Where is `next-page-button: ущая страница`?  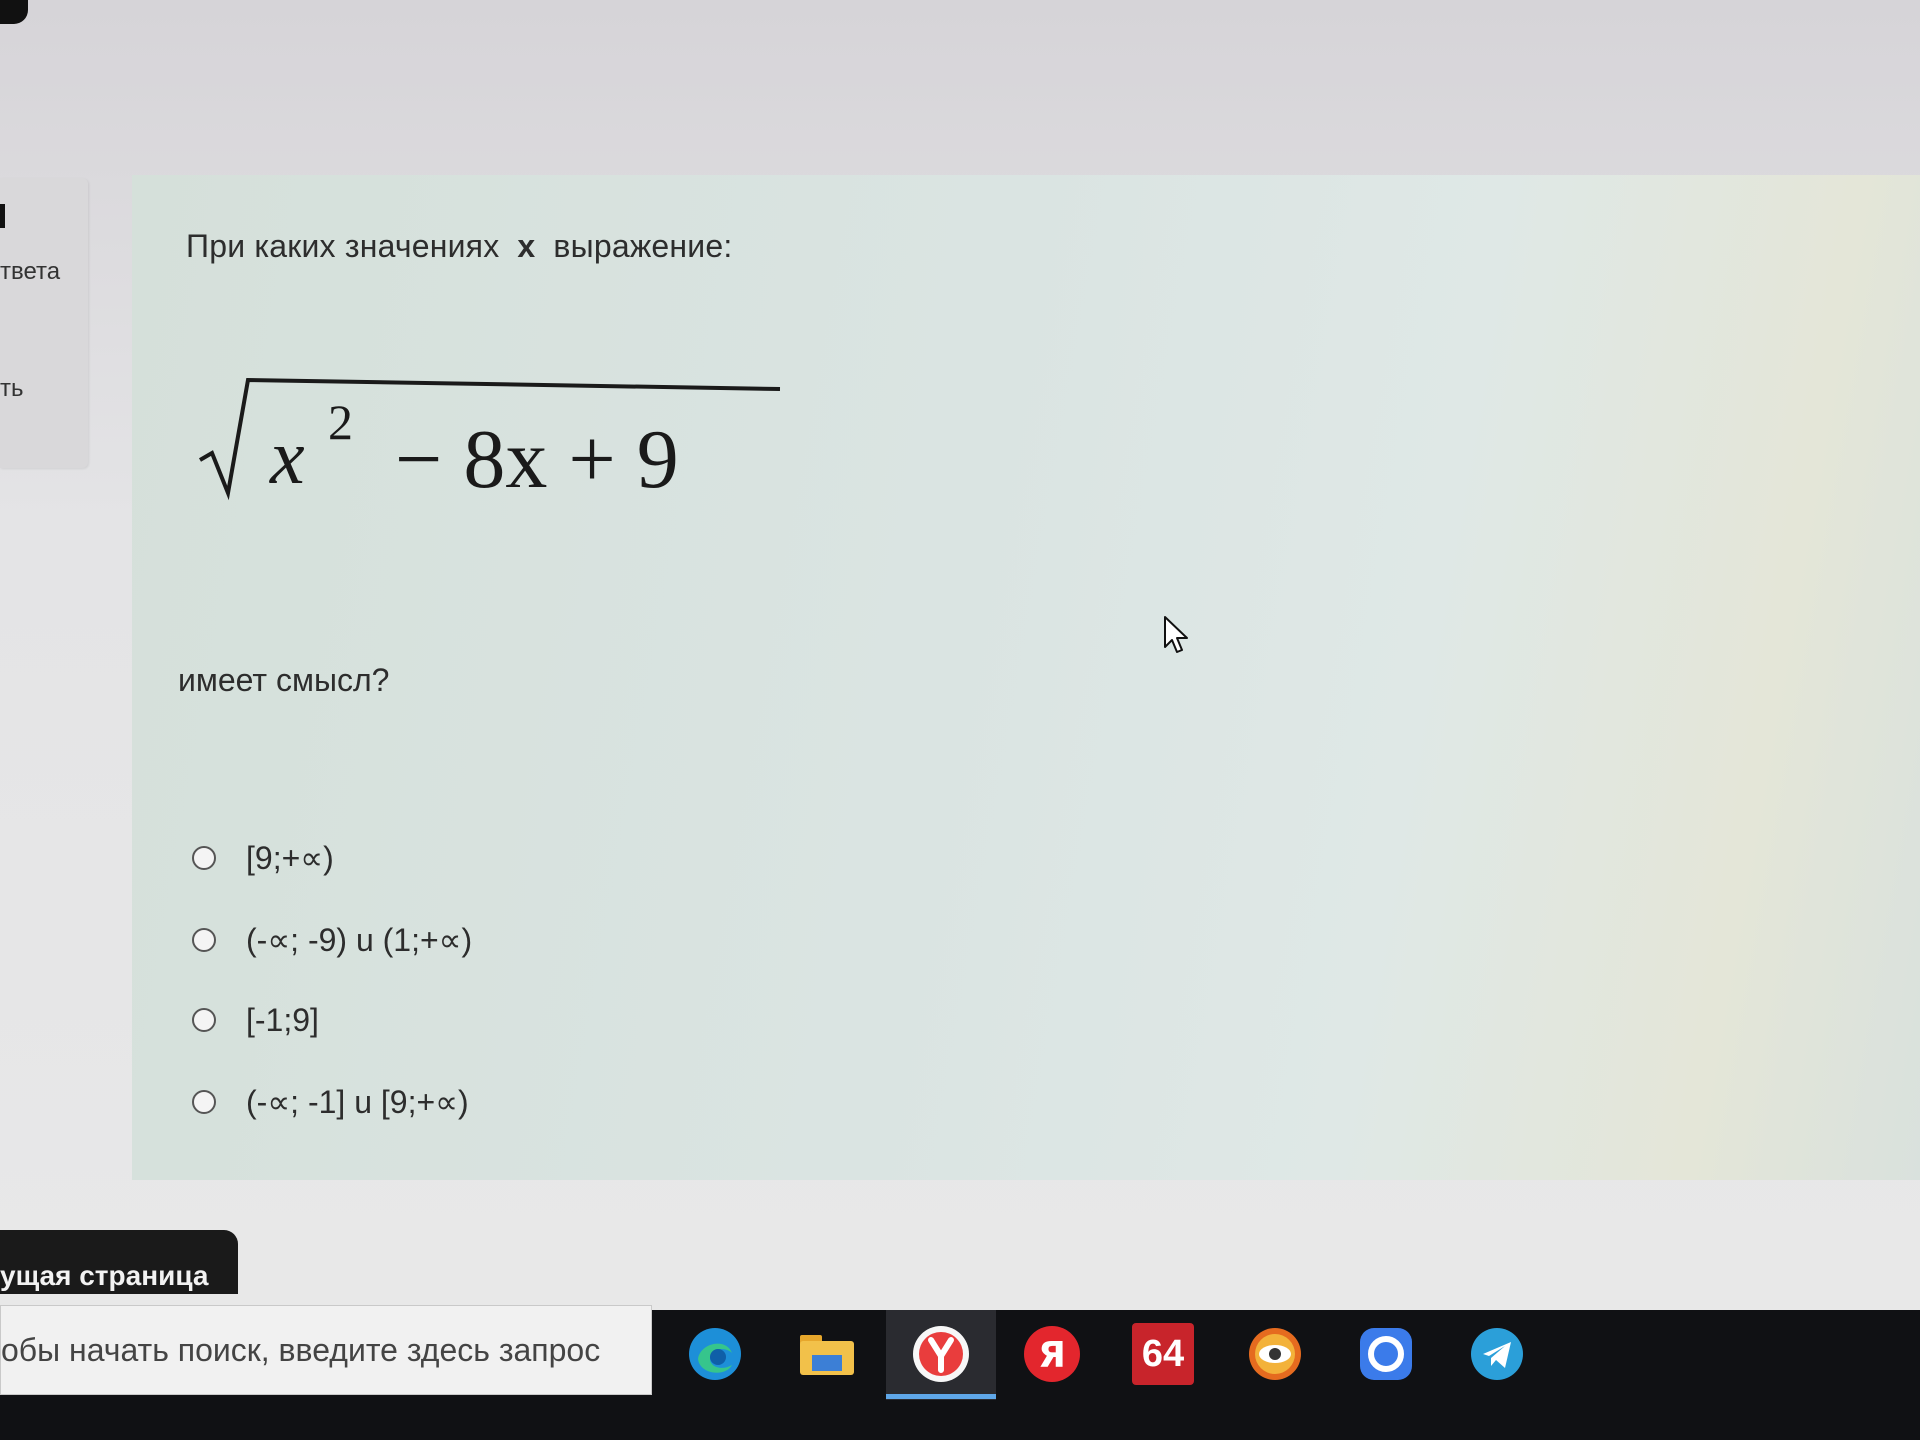
next-page-button: ущая страница is located at coordinates (119, 1262).